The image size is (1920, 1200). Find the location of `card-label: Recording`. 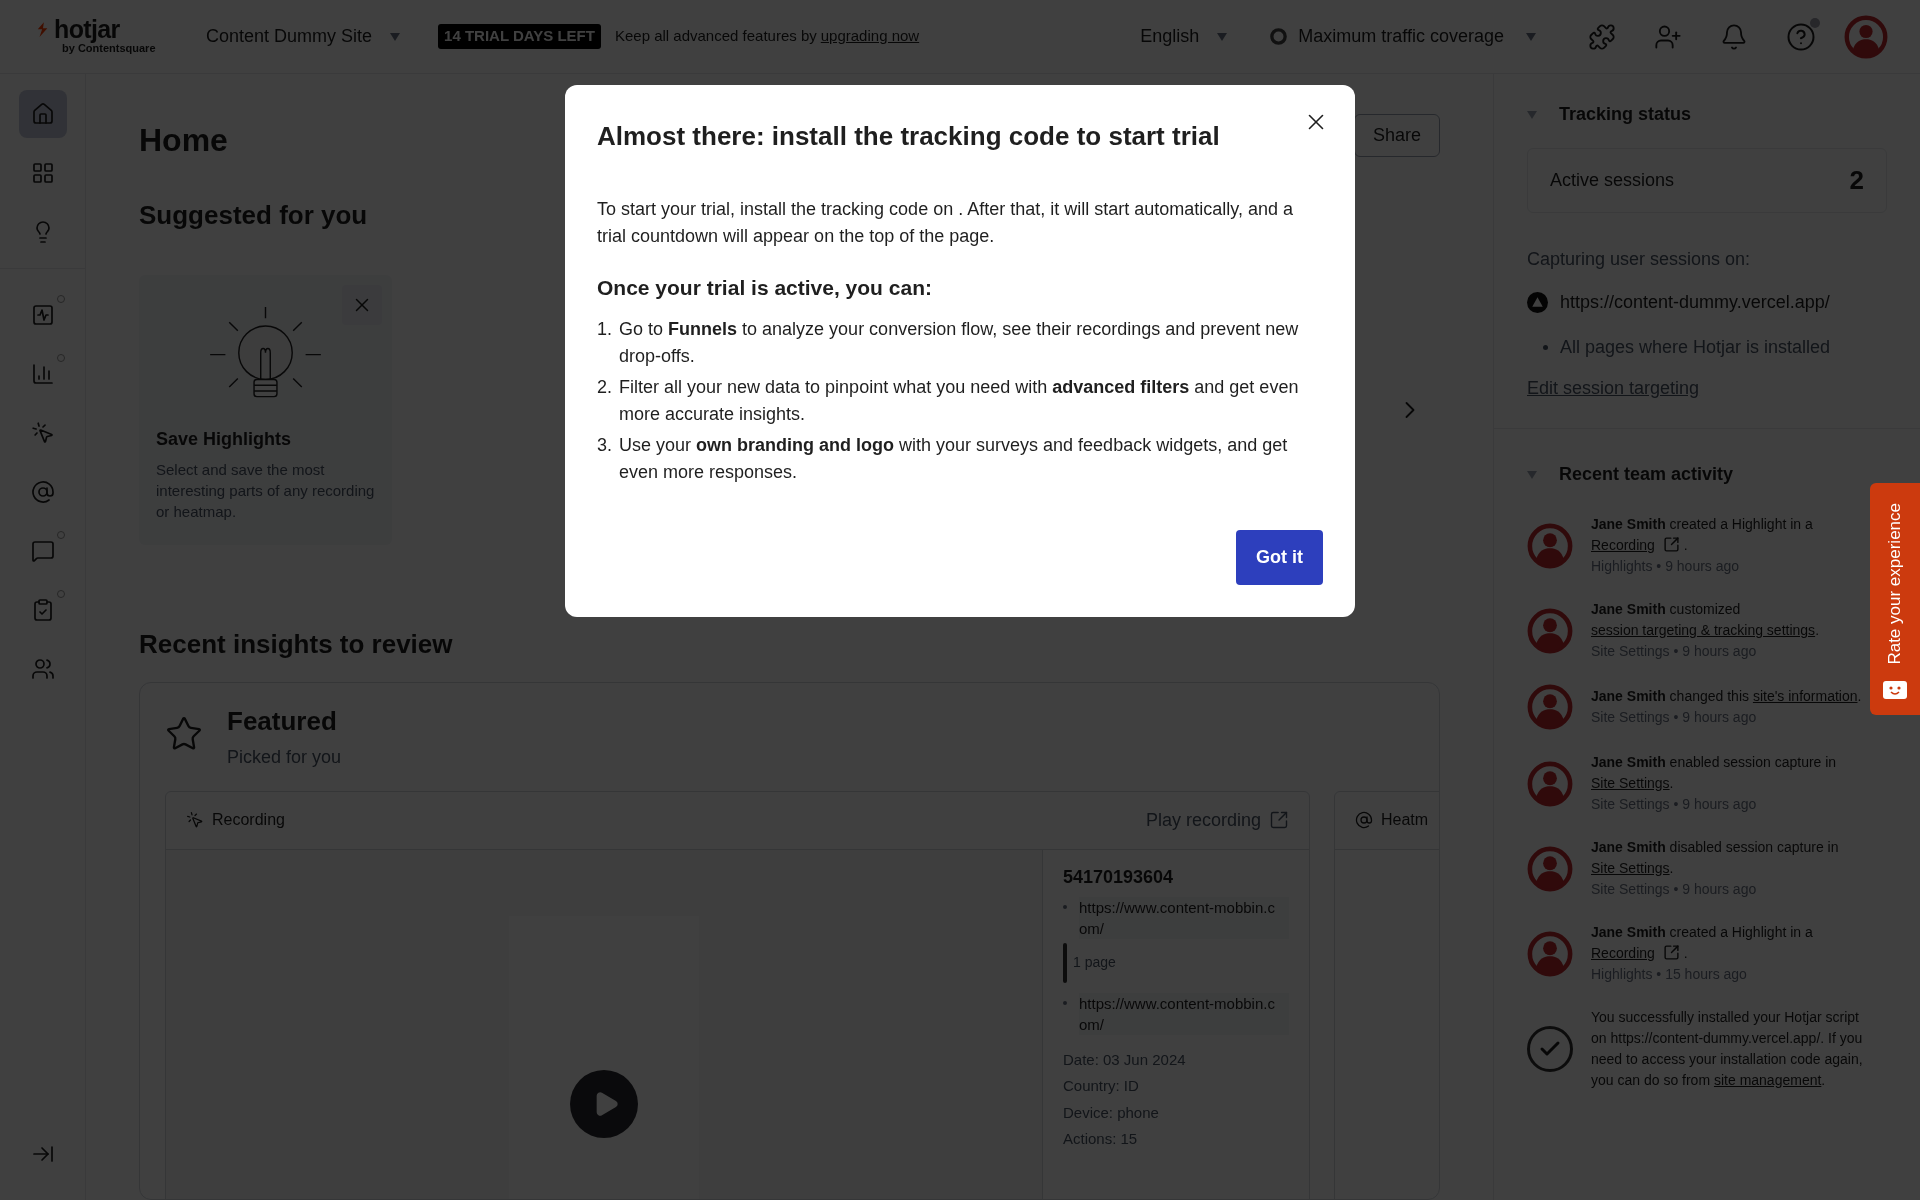

card-label: Recording is located at coordinates (248, 820).